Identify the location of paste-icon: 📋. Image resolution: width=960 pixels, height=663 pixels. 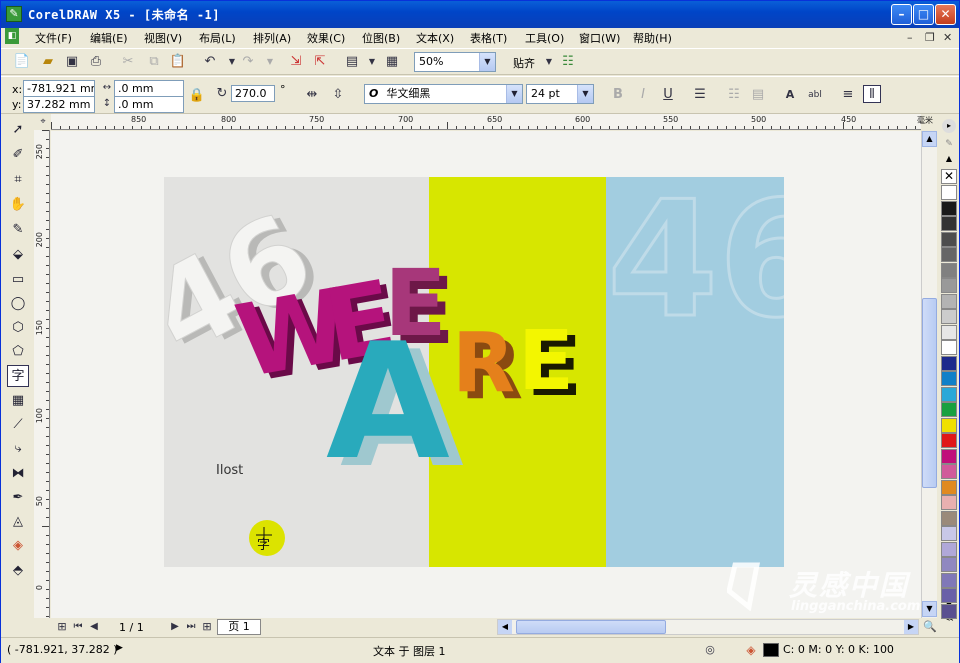
(178, 62).